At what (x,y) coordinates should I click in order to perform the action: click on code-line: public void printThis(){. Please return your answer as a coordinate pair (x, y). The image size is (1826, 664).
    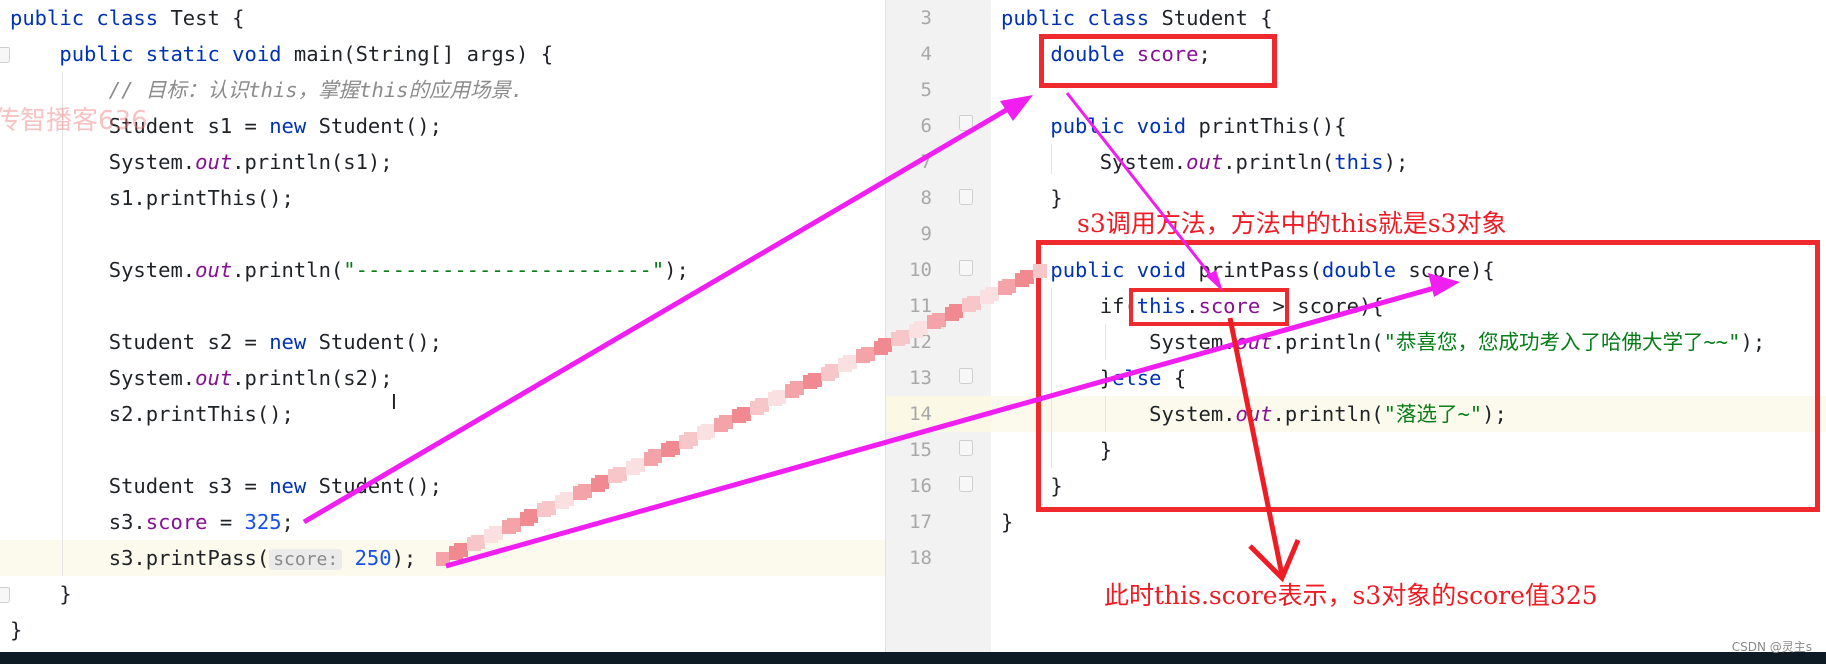
    Looking at the image, I should click on (1174, 126).